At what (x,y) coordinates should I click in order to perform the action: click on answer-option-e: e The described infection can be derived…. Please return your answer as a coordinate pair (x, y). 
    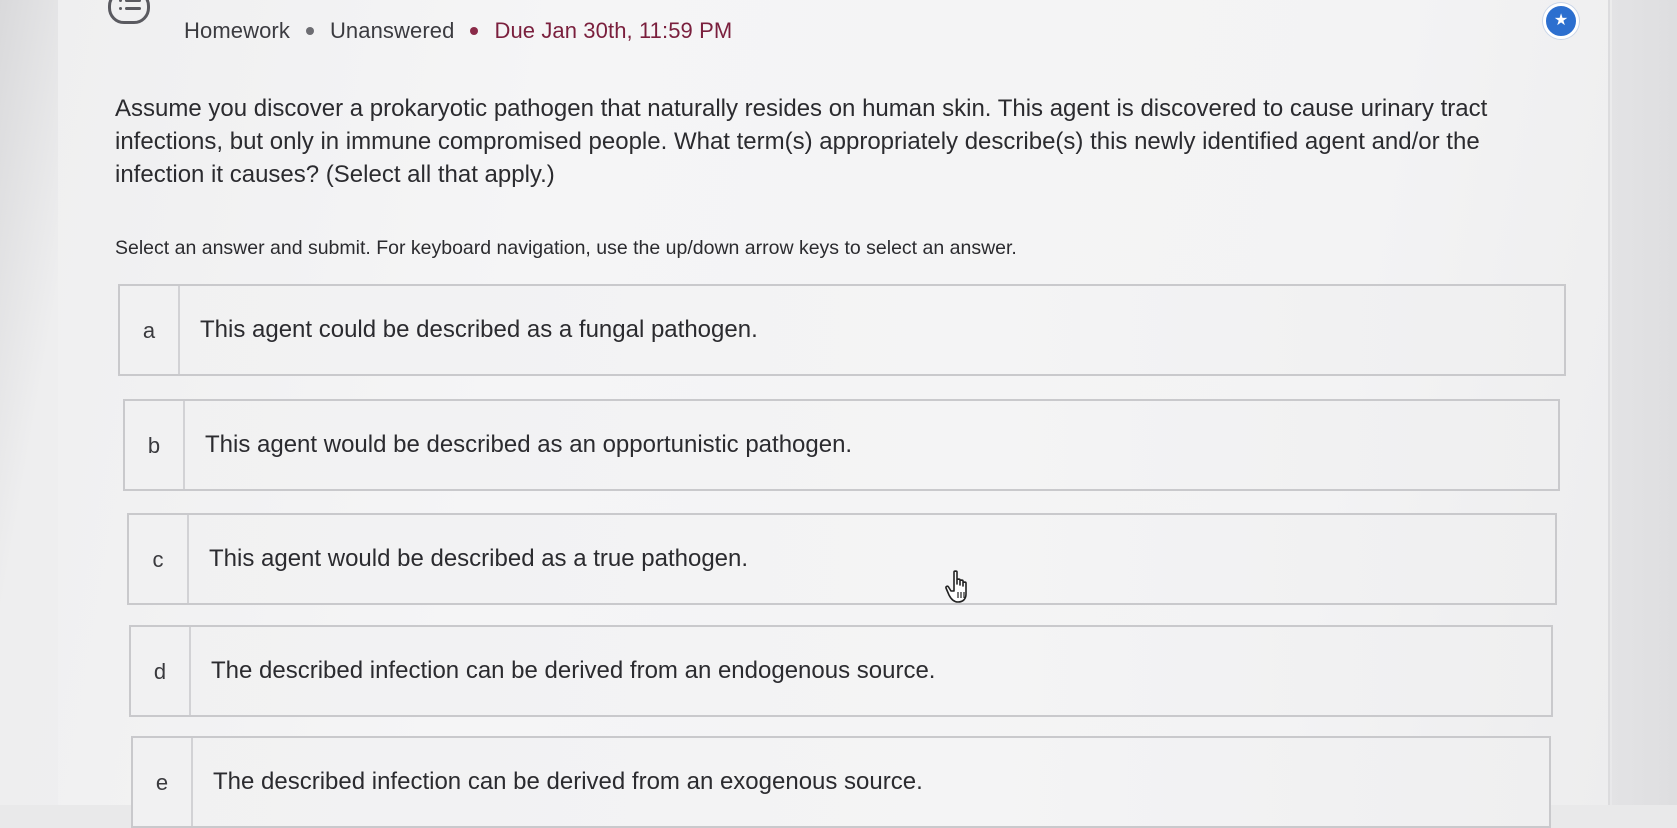
    Looking at the image, I should click on (841, 782).